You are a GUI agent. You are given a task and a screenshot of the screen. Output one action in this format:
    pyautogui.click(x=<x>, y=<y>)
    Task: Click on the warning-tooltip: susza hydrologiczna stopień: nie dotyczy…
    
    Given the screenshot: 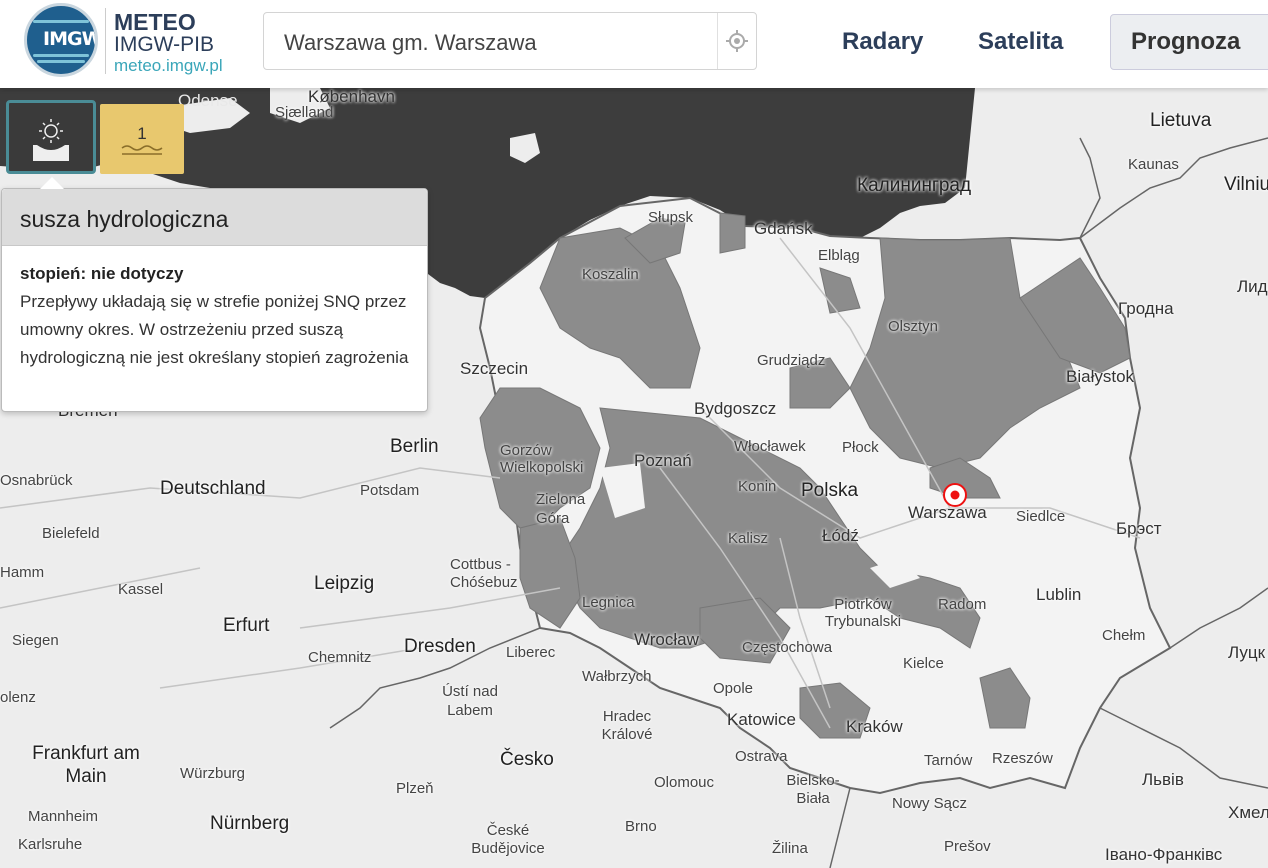 What is the action you would take?
    pyautogui.click(x=214, y=294)
    